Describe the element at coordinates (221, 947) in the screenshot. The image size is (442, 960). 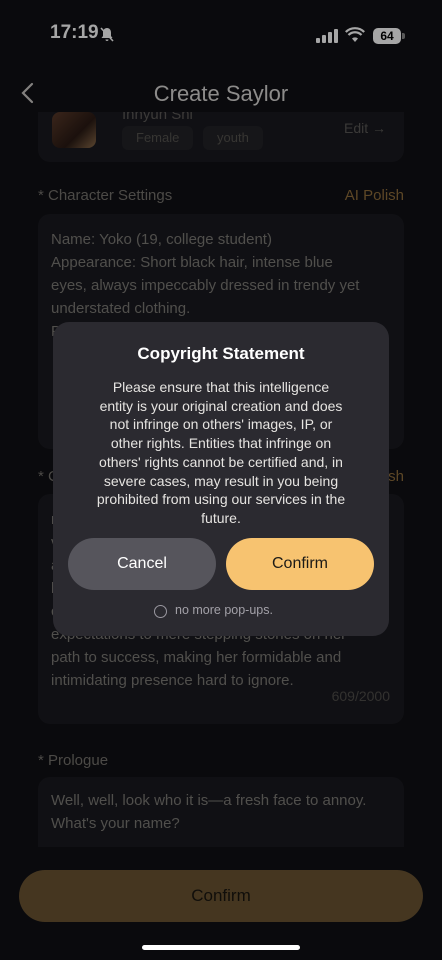
I see `home-indicator` at that location.